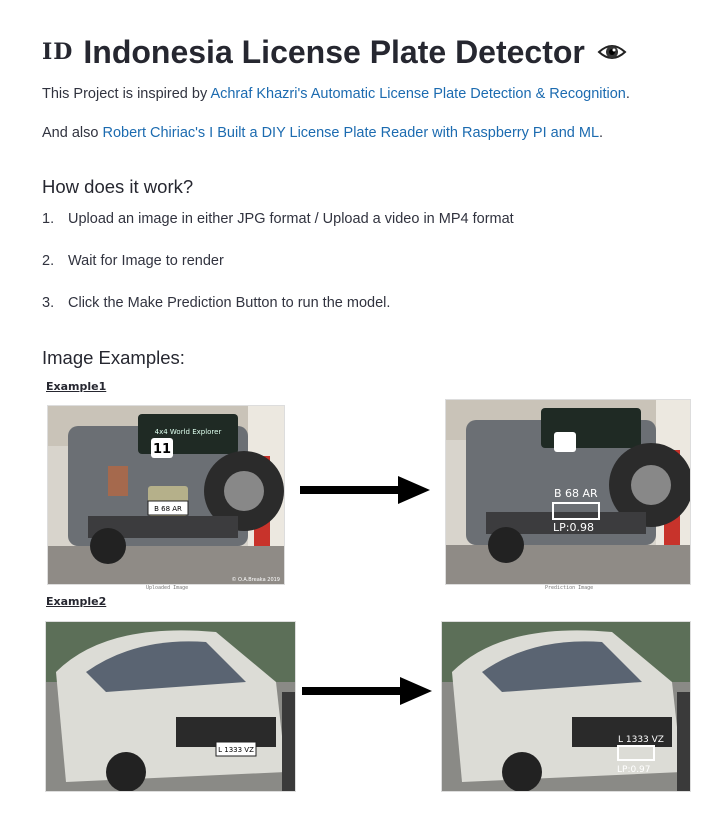  I want to click on how-heading: How does it work?, so click(118, 186).